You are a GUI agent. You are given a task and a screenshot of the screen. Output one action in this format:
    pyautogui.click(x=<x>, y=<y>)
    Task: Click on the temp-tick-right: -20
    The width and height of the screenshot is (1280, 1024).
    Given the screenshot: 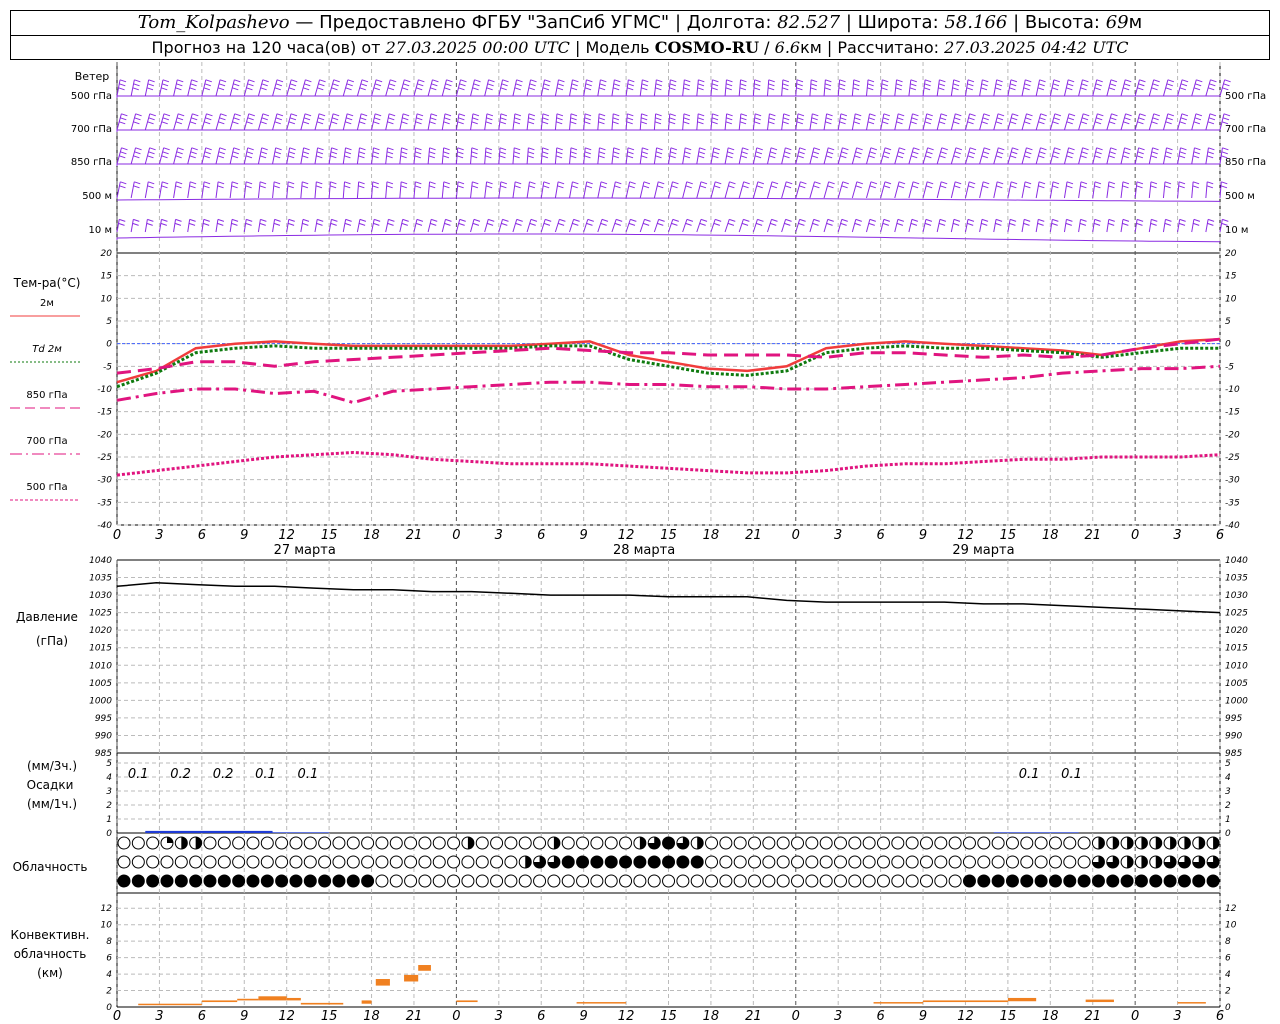 What is the action you would take?
    pyautogui.click(x=1232, y=435)
    